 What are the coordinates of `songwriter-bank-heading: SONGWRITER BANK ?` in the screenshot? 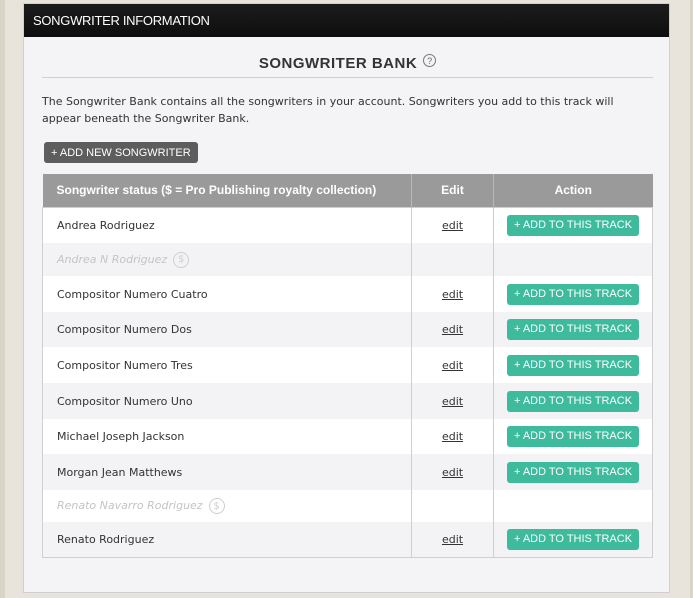 It's located at (347, 65).